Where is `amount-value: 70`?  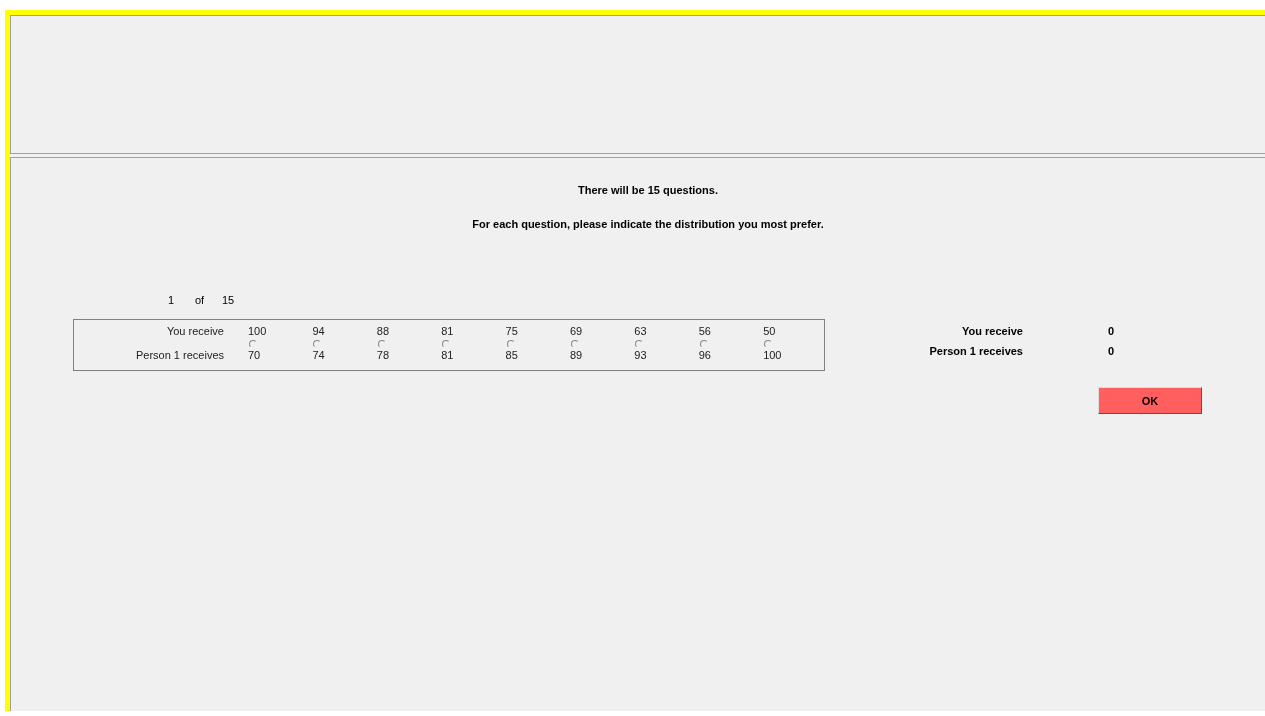 amount-value: 70 is located at coordinates (255, 355).